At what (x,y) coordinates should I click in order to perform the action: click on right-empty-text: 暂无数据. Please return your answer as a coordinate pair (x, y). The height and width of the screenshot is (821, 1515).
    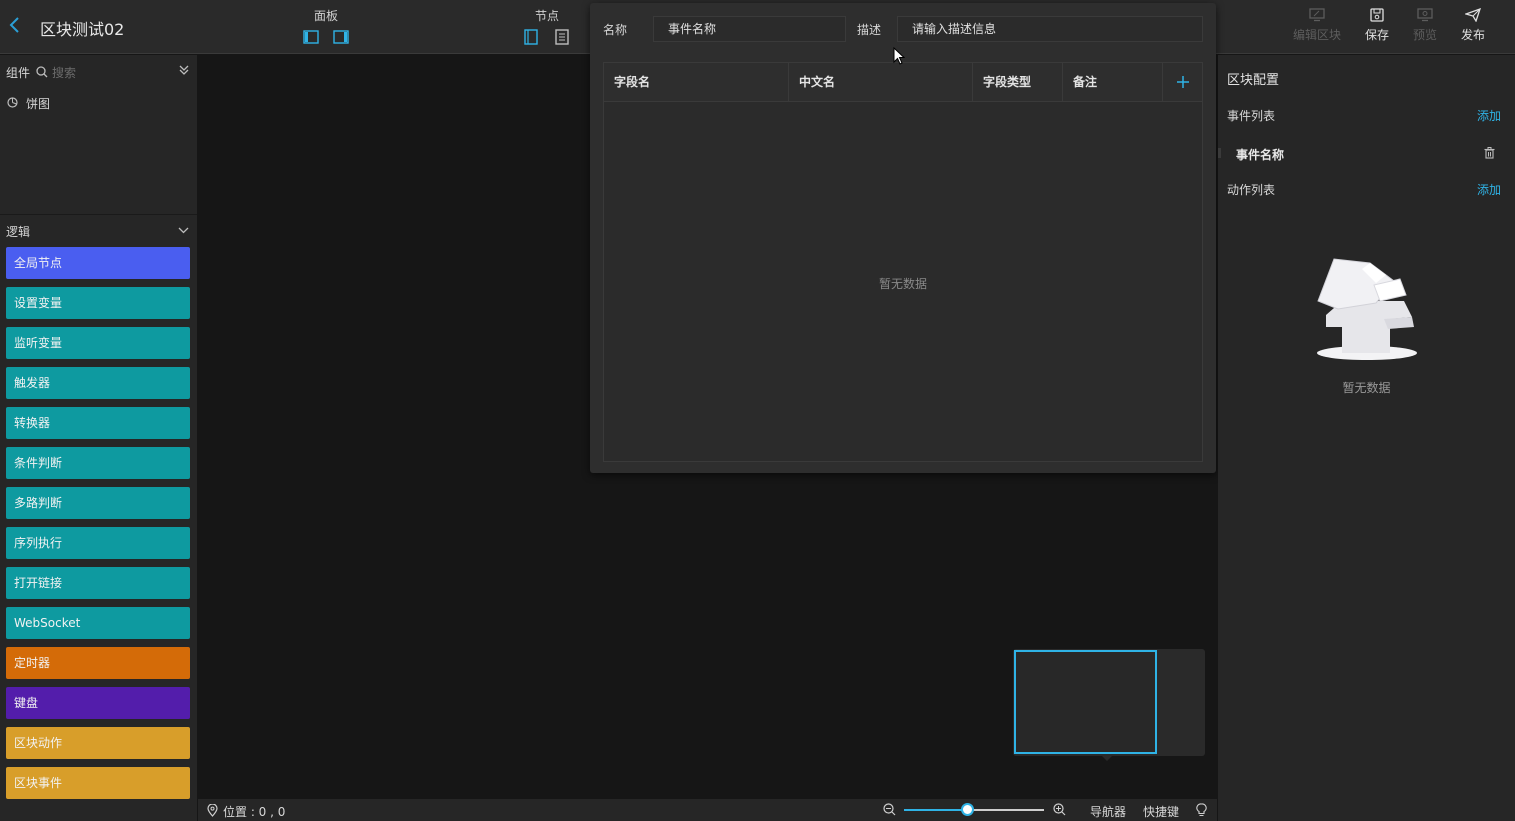
    Looking at the image, I should click on (1366, 388).